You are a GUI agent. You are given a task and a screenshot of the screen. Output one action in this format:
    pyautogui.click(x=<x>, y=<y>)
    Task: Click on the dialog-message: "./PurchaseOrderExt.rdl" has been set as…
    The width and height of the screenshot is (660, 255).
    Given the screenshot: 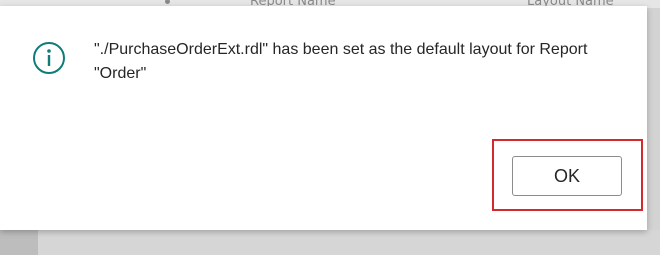 What is the action you would take?
    pyautogui.click(x=341, y=61)
    